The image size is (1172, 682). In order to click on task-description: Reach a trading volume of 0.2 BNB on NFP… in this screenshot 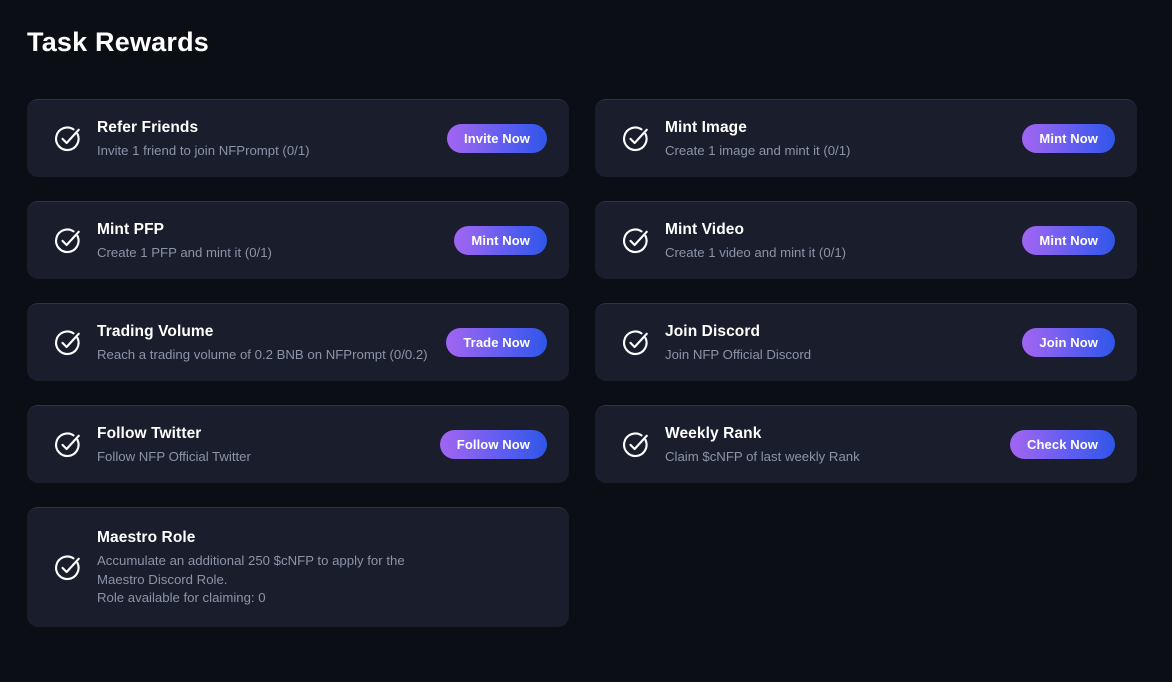, I will do `click(262, 354)`.